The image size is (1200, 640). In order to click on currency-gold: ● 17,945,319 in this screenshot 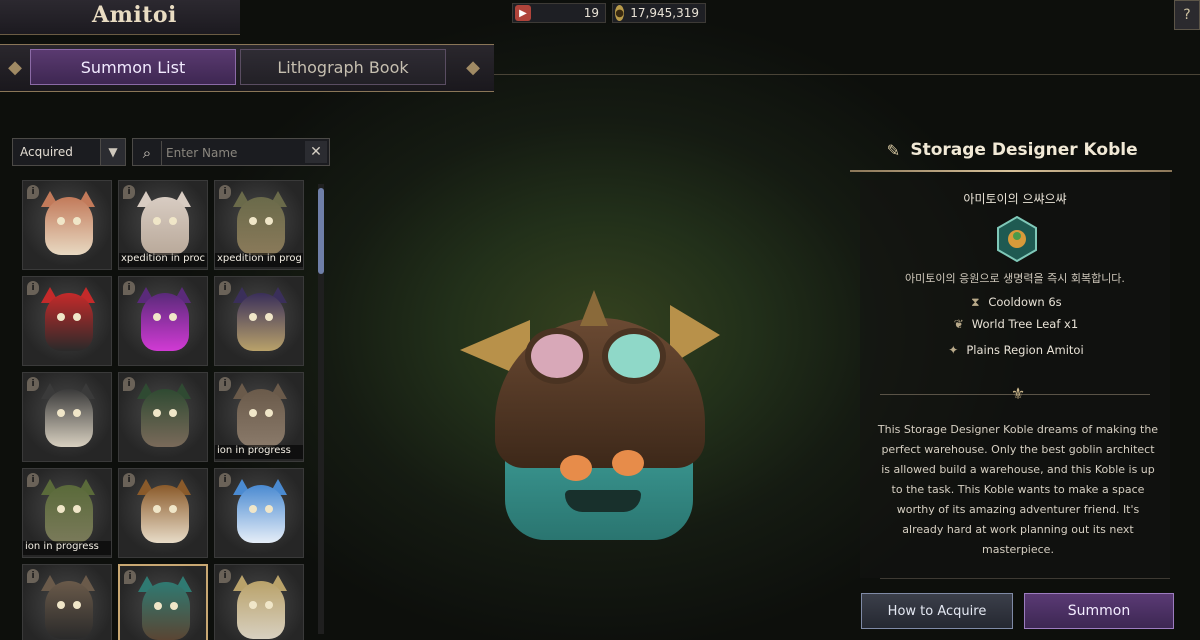, I will do `click(659, 13)`.